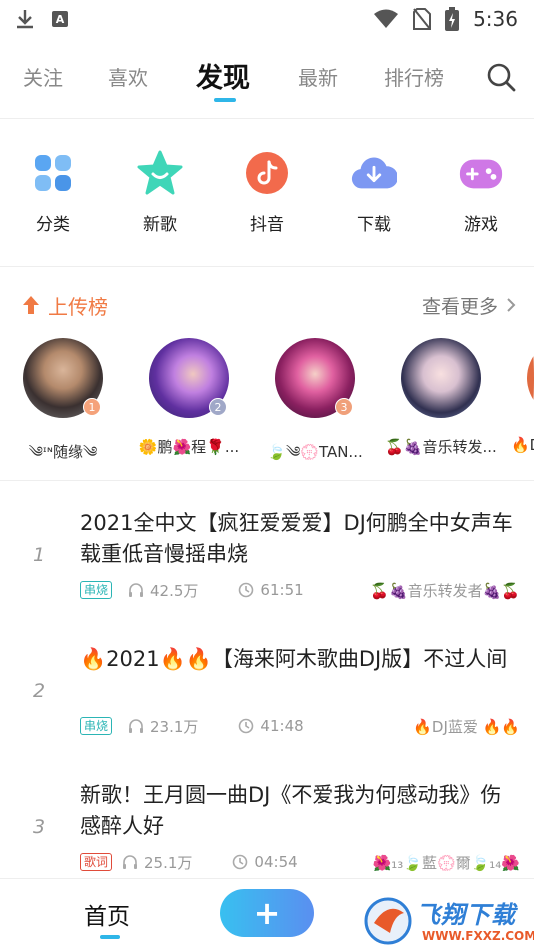  What do you see at coordinates (296, 538) in the screenshot?
I see `song-title: 2021全中文【疯狂爱爱爱】DJ何鹏全中女声车载重低音慢摇串烧` at bounding box center [296, 538].